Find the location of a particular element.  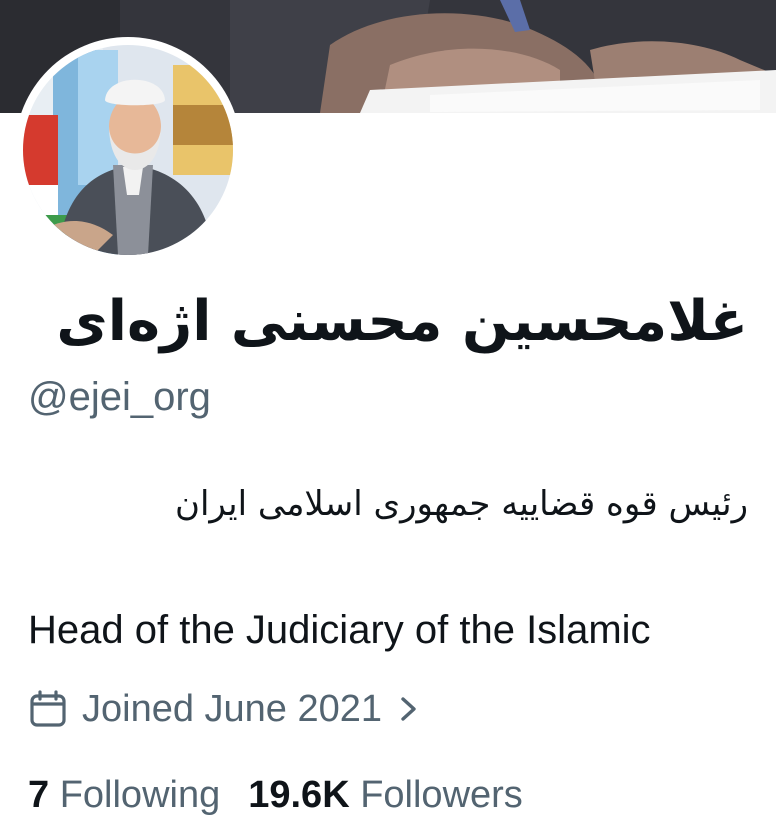

followers-count: 19.6K is located at coordinates (299, 795).